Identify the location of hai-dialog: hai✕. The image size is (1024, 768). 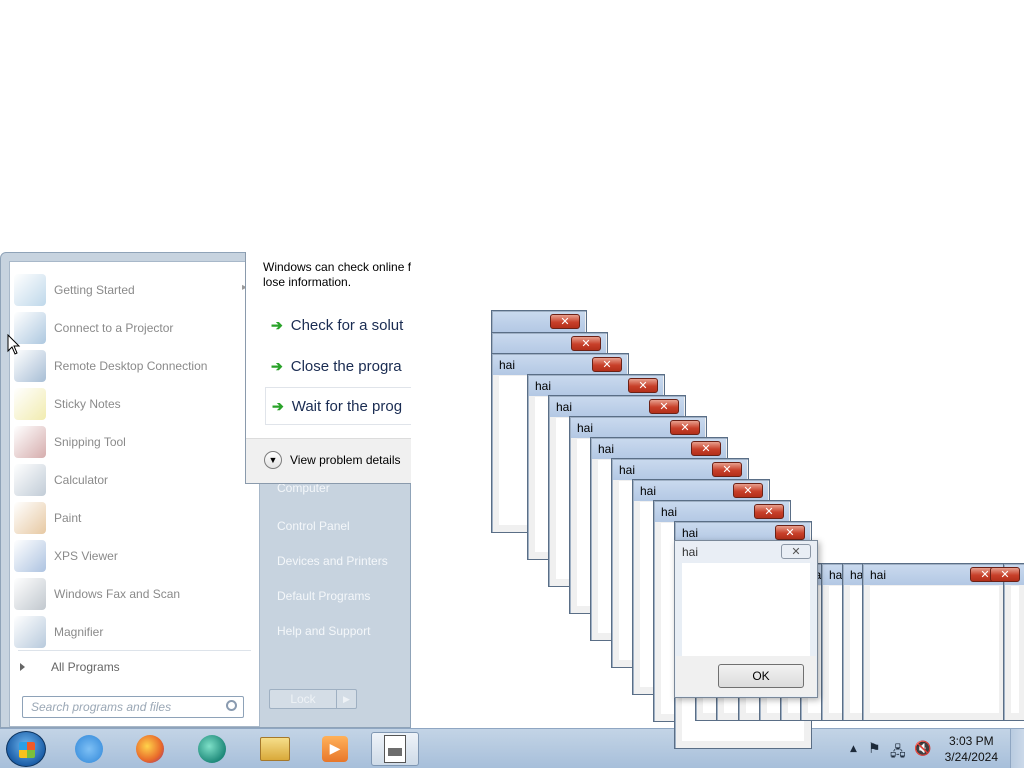
(934, 642).